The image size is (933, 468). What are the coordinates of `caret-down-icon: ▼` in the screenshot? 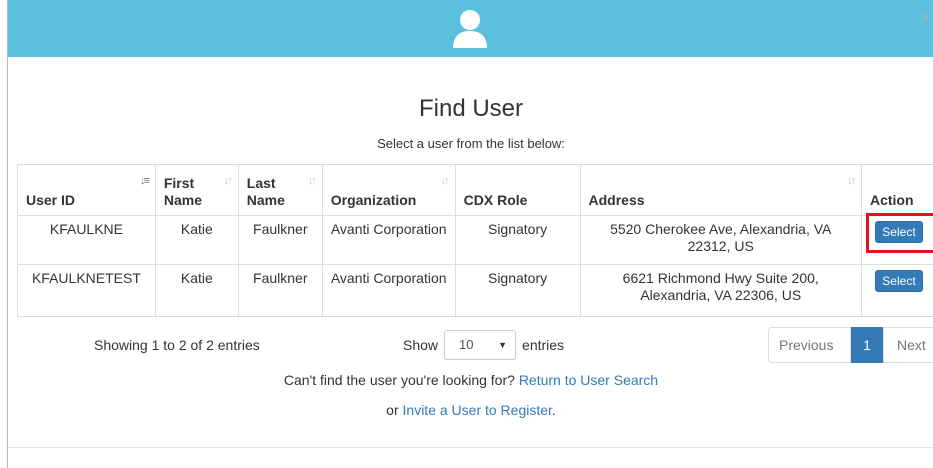 It's located at (503, 345).